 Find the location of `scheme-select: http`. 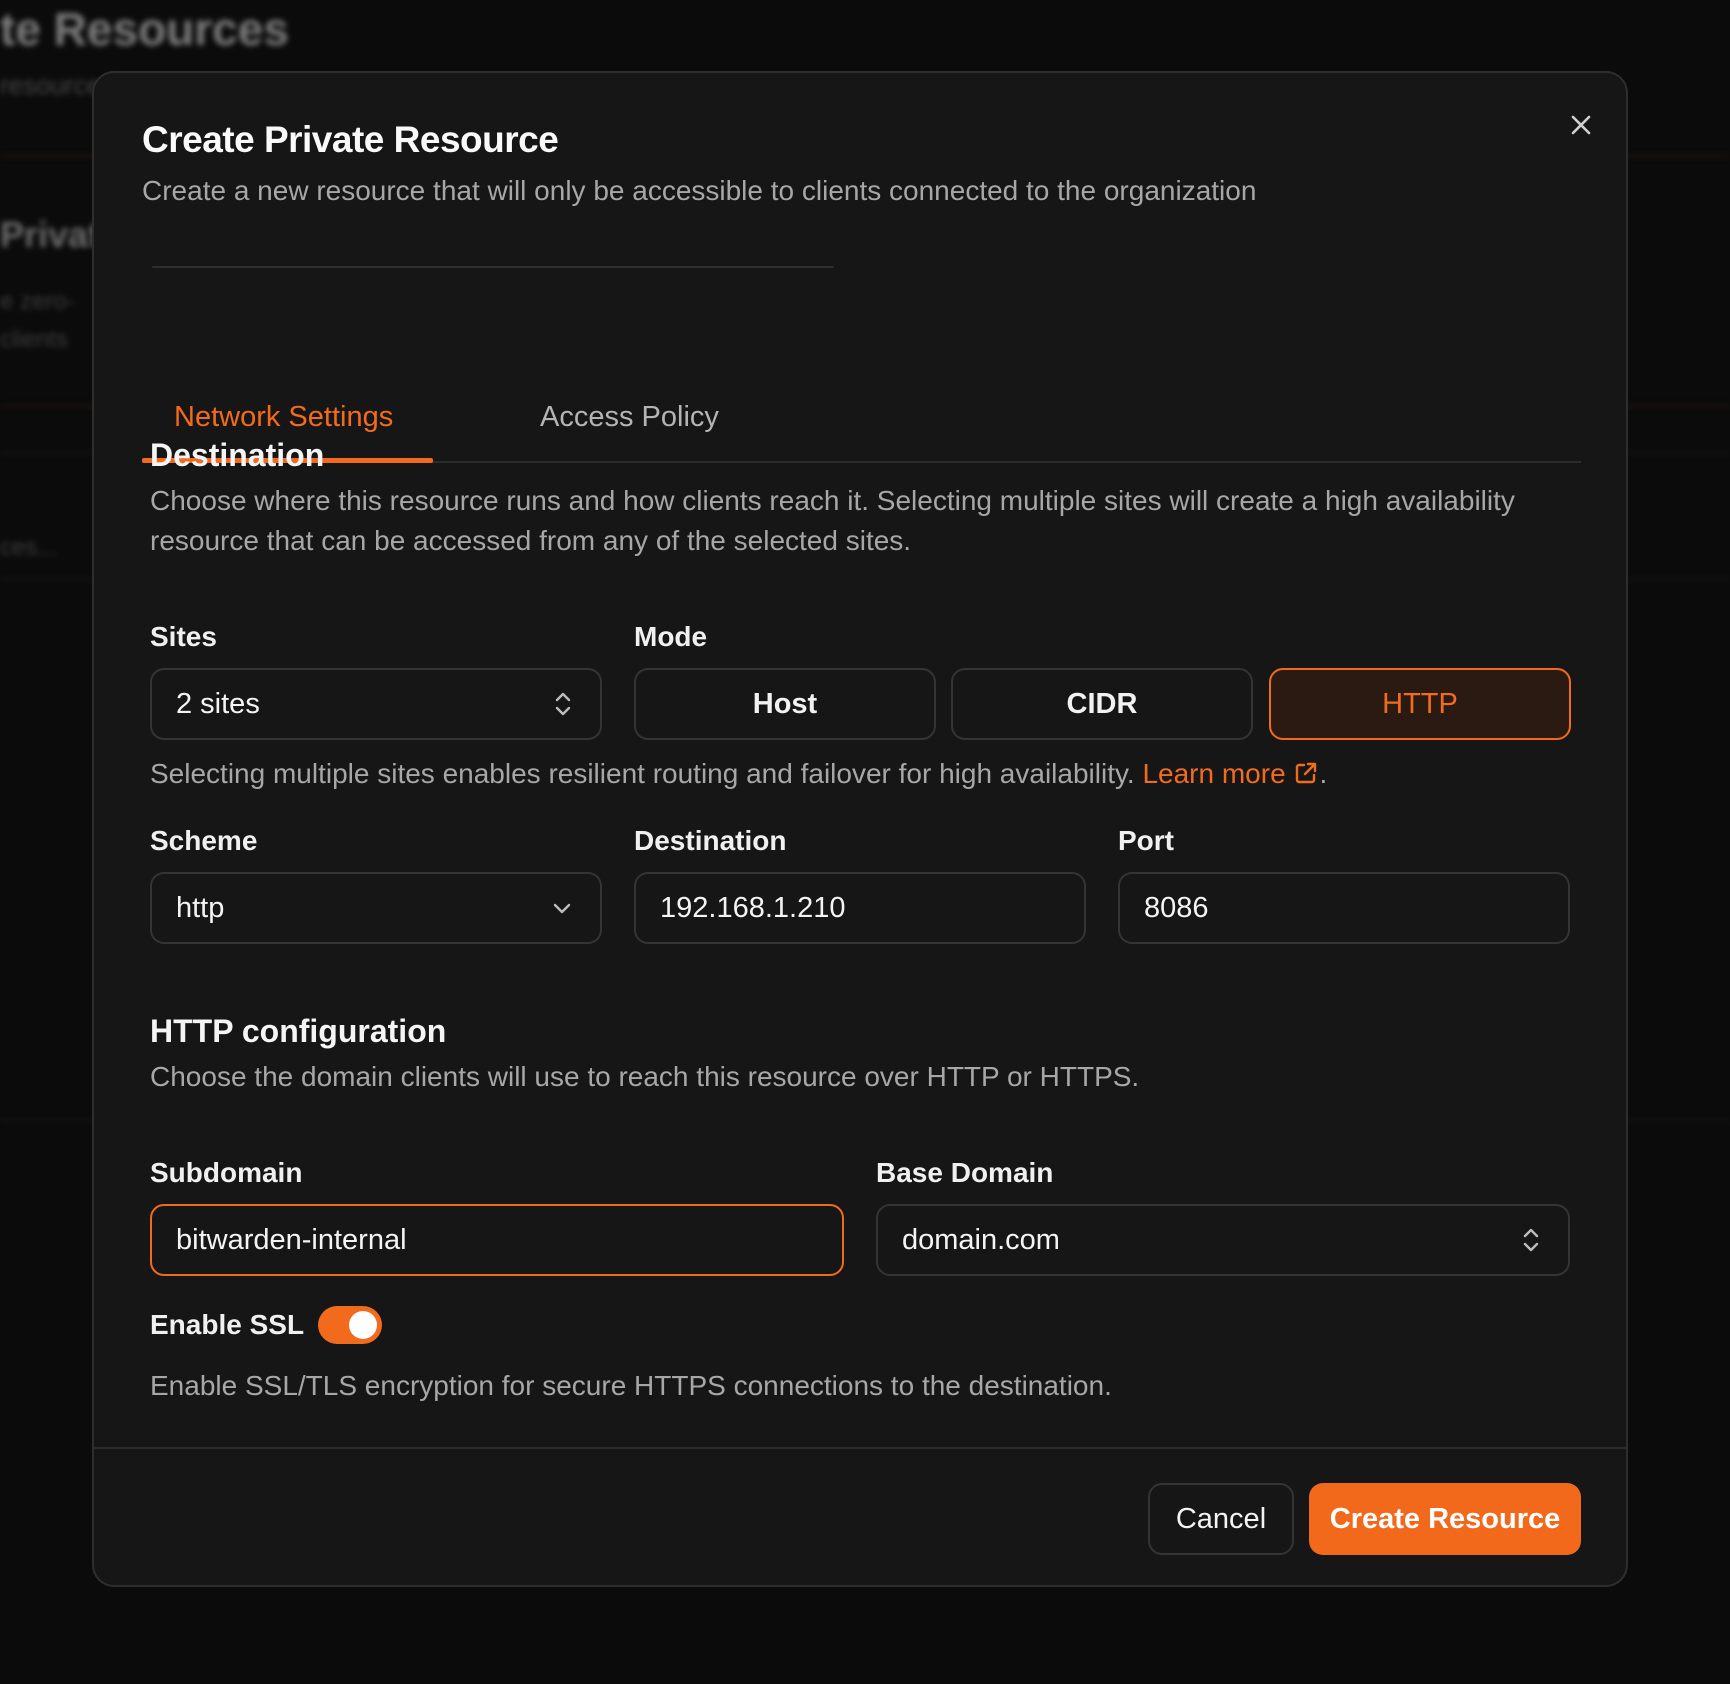

scheme-select: http is located at coordinates (376, 908).